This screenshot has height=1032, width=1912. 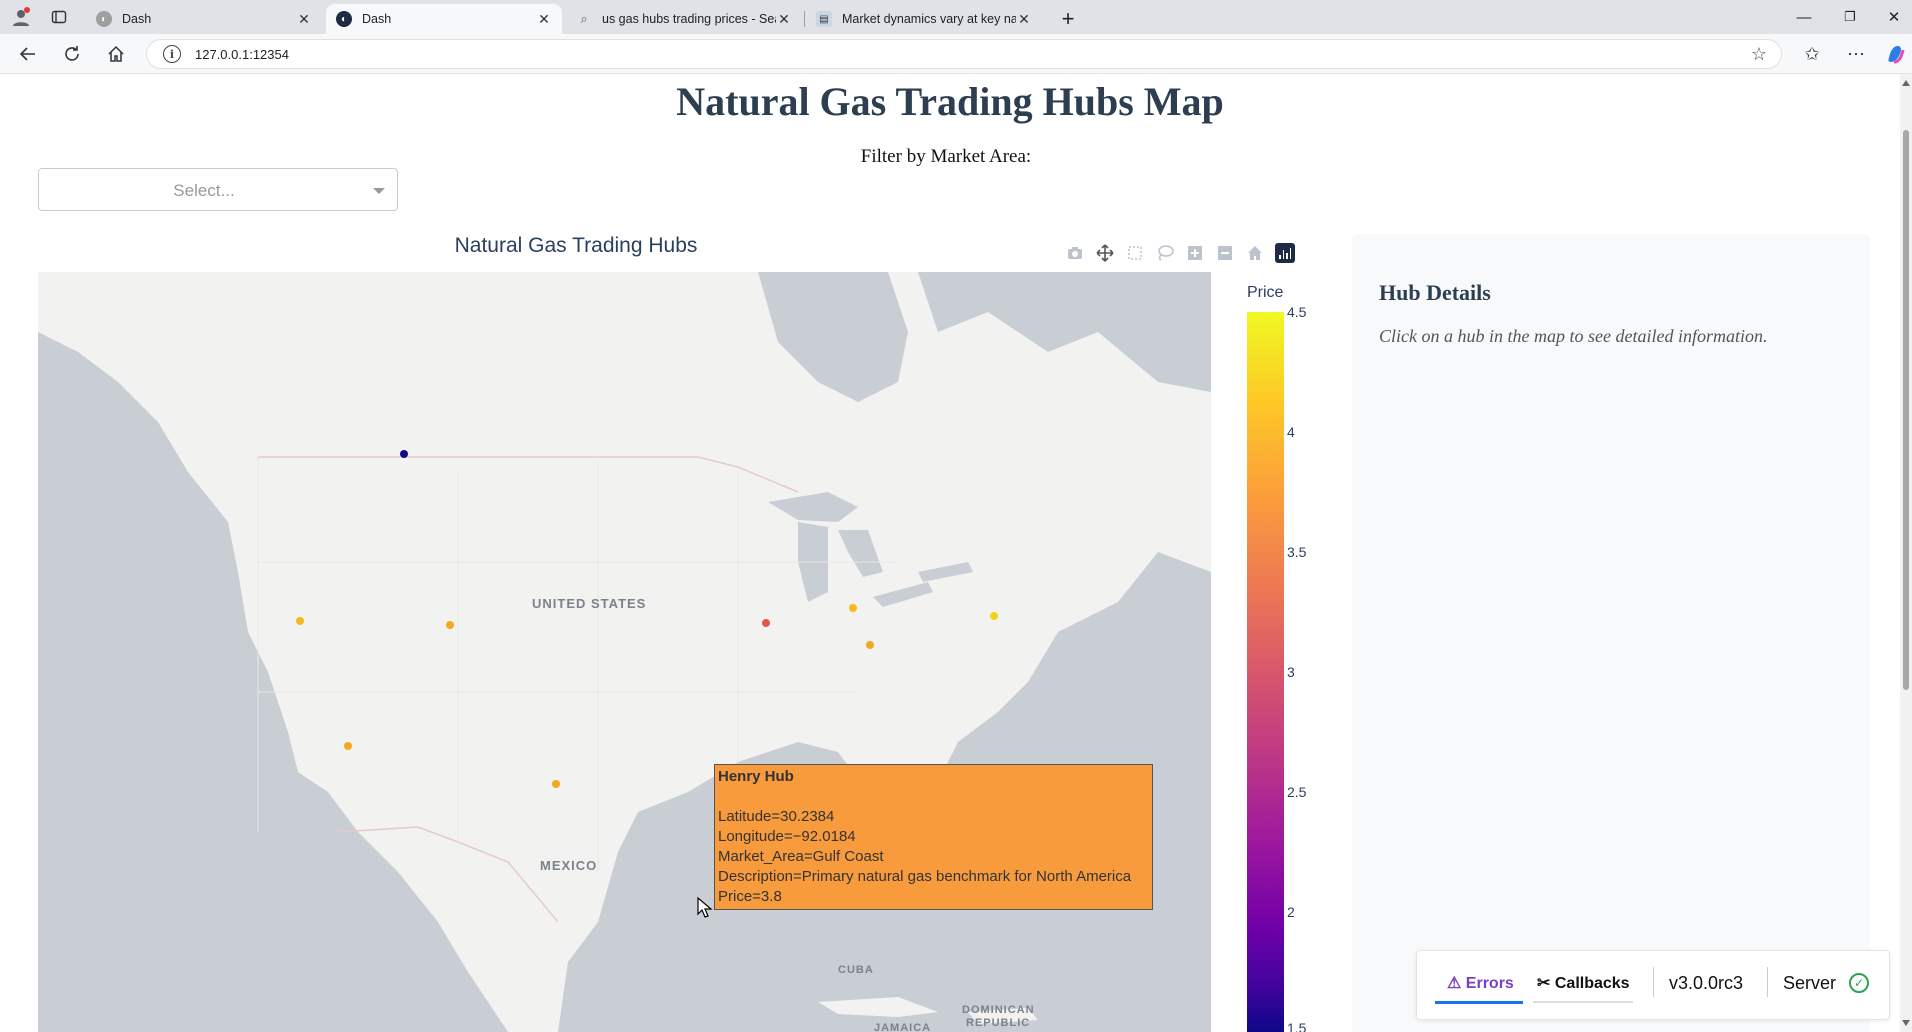 I want to click on scroll-up-icon, so click(x=1906, y=83).